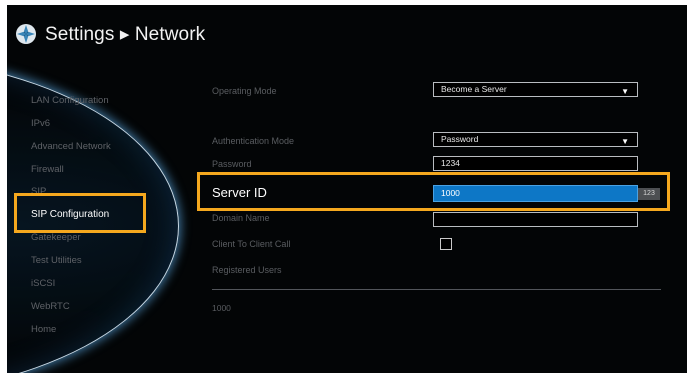  What do you see at coordinates (50, 306) in the screenshot?
I see `sidebar-item-webrtc: WebRTC` at bounding box center [50, 306].